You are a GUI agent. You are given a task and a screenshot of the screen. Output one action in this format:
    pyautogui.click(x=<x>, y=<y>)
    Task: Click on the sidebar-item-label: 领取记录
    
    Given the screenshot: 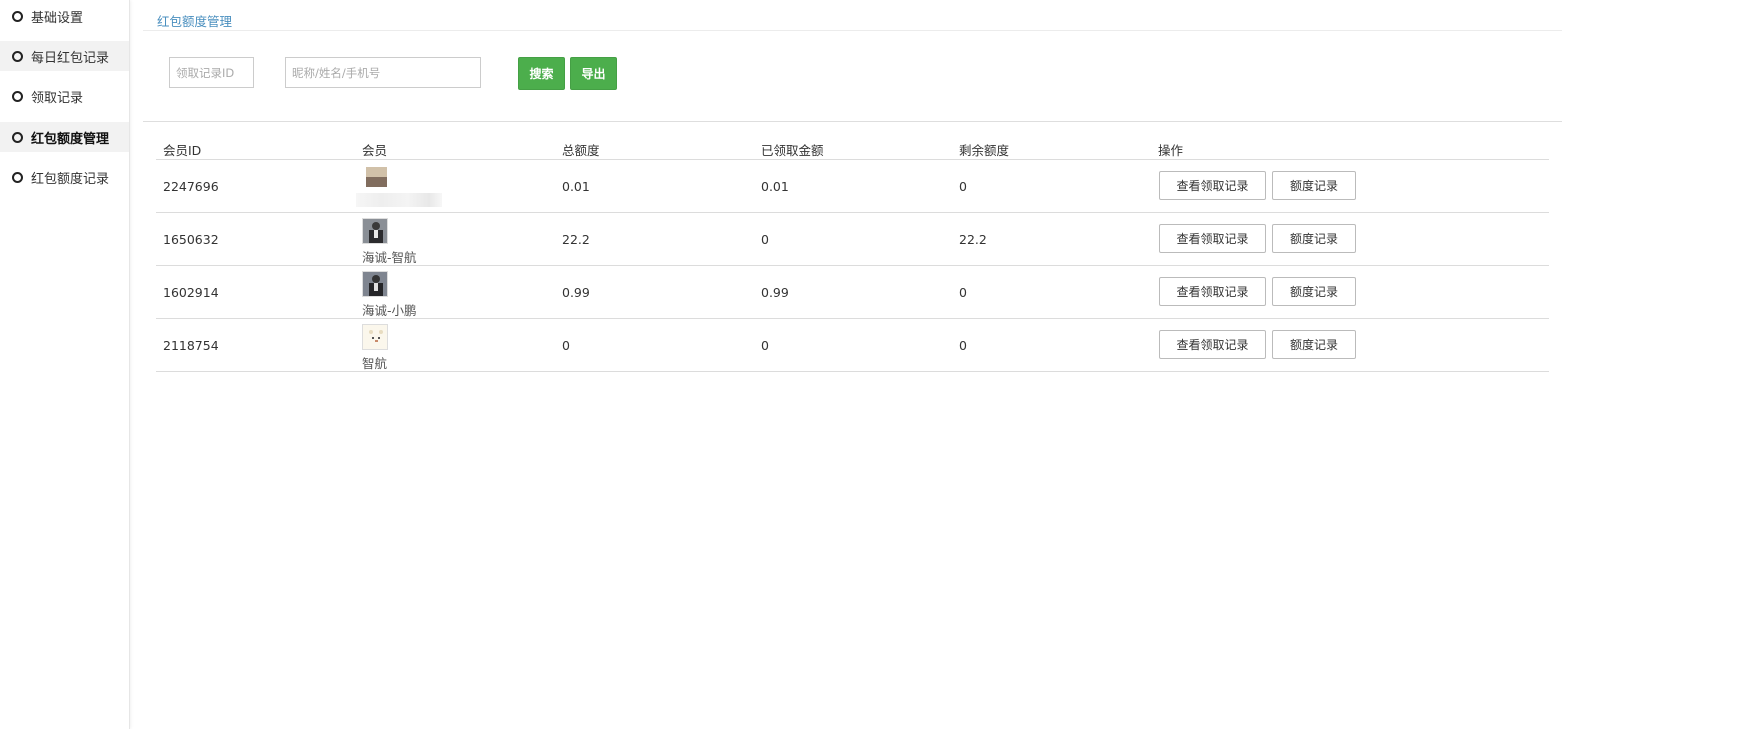 What is the action you would take?
    pyautogui.click(x=57, y=98)
    